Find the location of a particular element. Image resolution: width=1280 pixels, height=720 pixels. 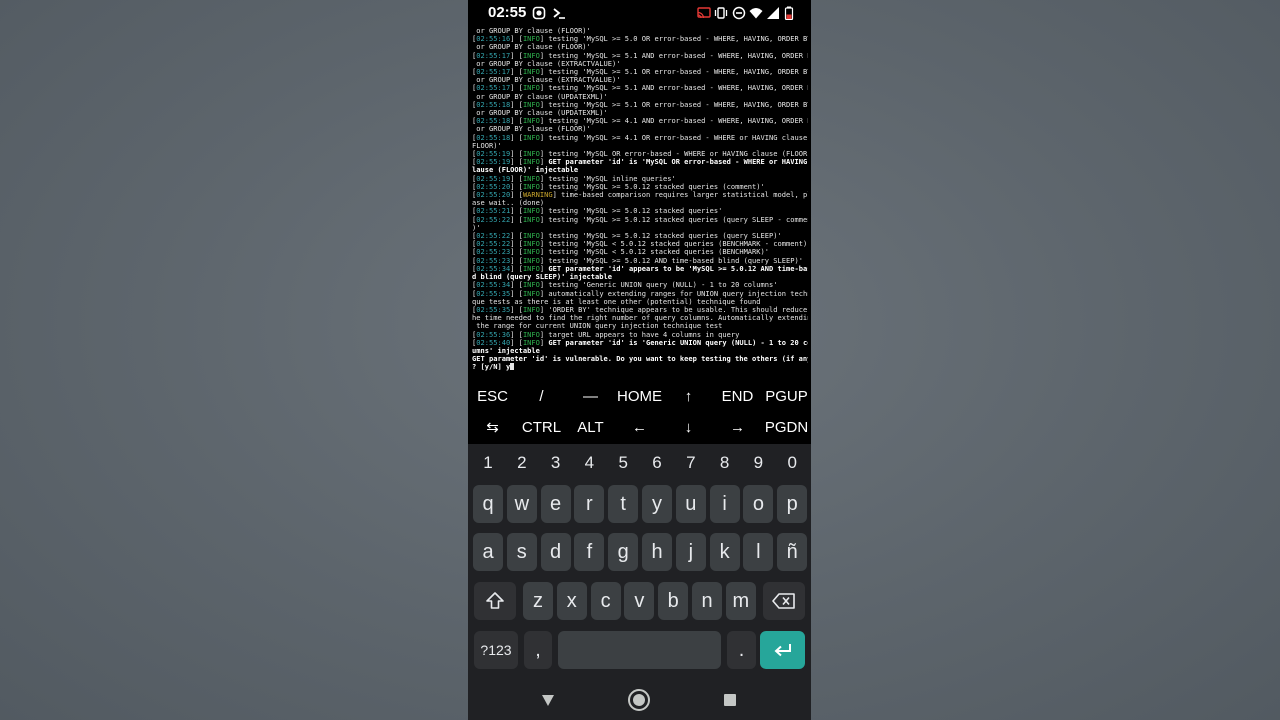

home-icon is located at coordinates (639, 700).